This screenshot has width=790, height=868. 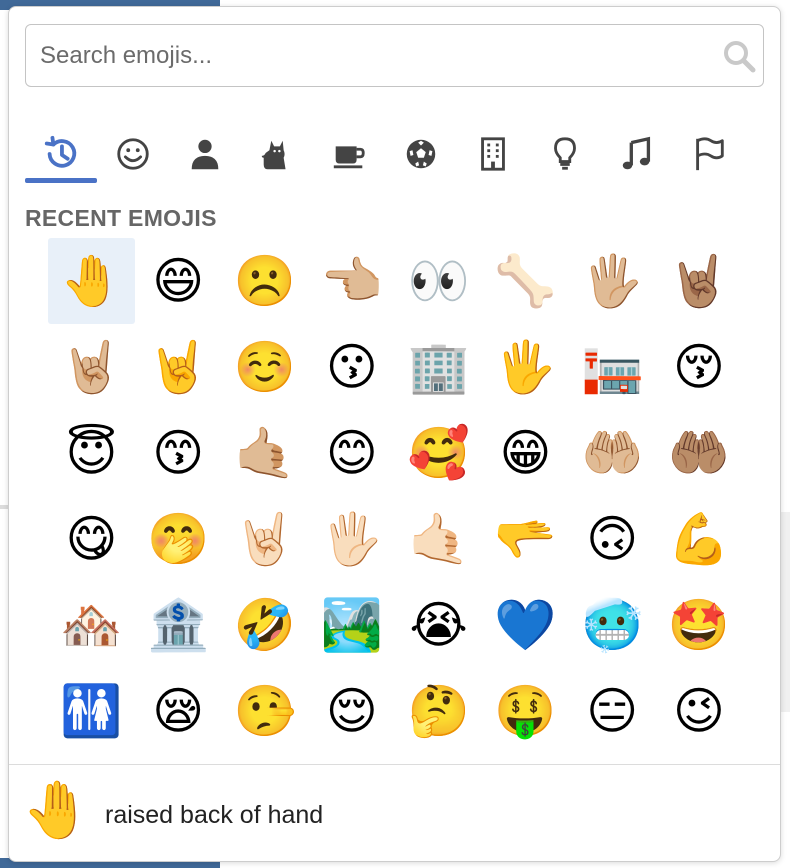 What do you see at coordinates (699, 539) in the screenshot?
I see `emoji-button: 💪` at bounding box center [699, 539].